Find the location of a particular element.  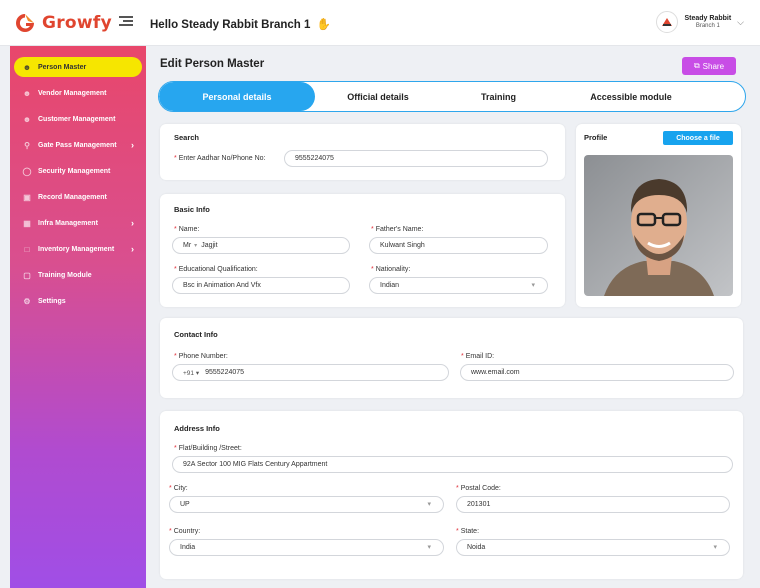

phone-field: +91 ▾ 9555224075 is located at coordinates (310, 372).